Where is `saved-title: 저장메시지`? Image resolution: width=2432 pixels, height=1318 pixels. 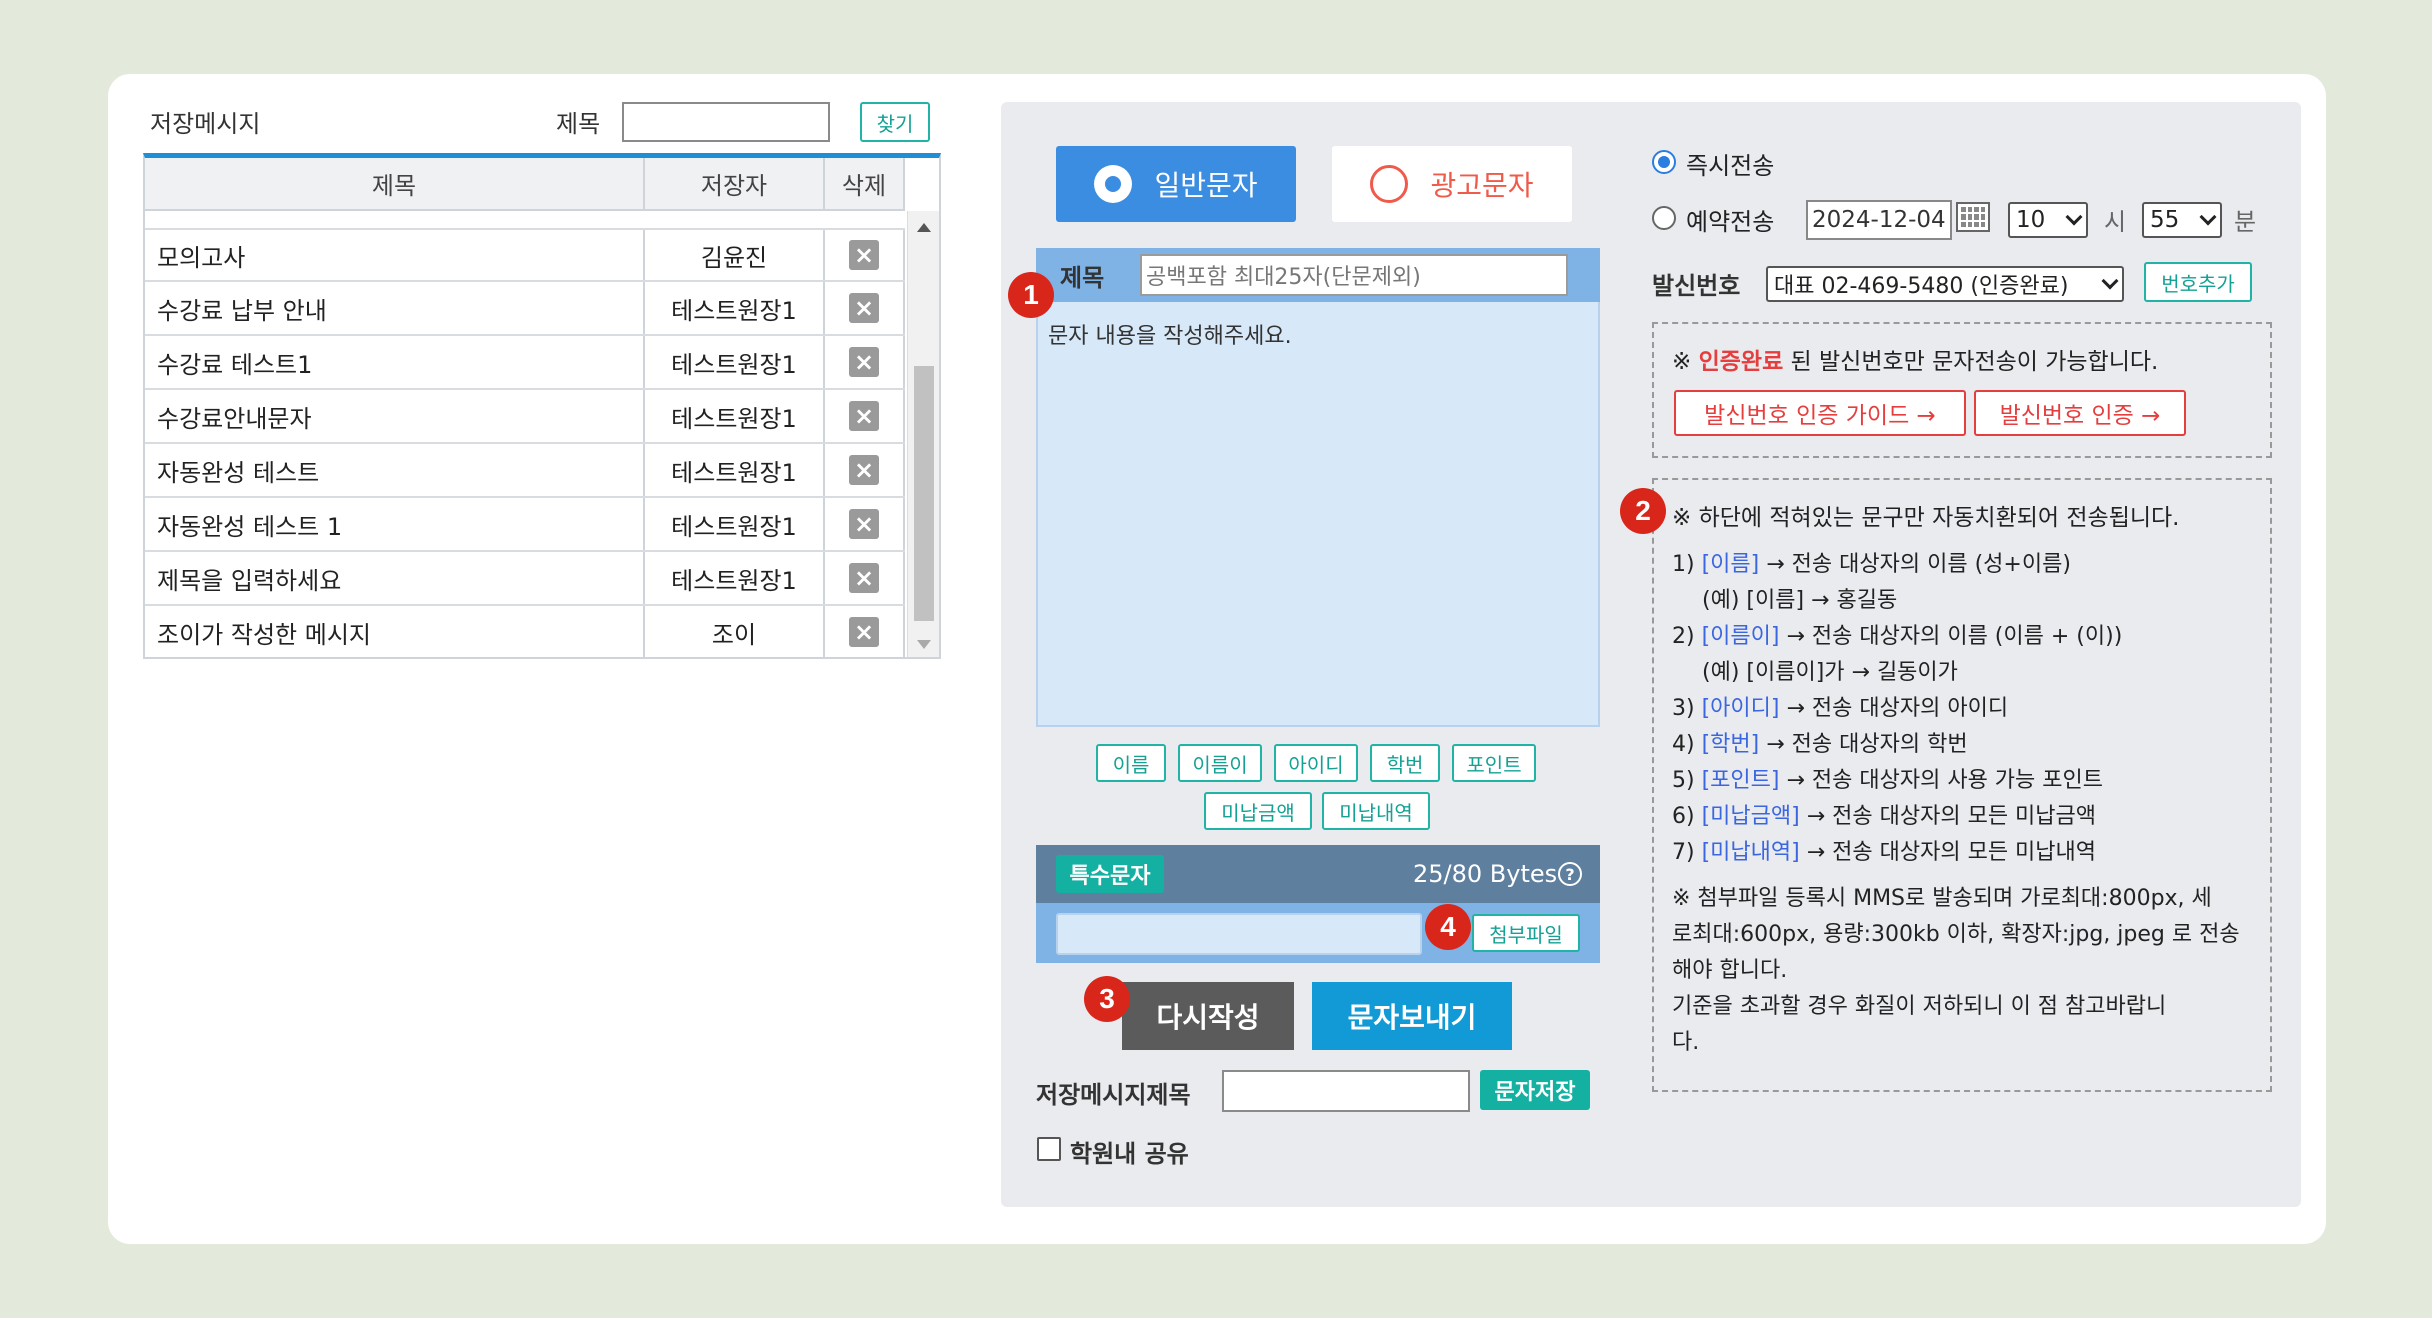 saved-title: 저장메시지 is located at coordinates (205, 124).